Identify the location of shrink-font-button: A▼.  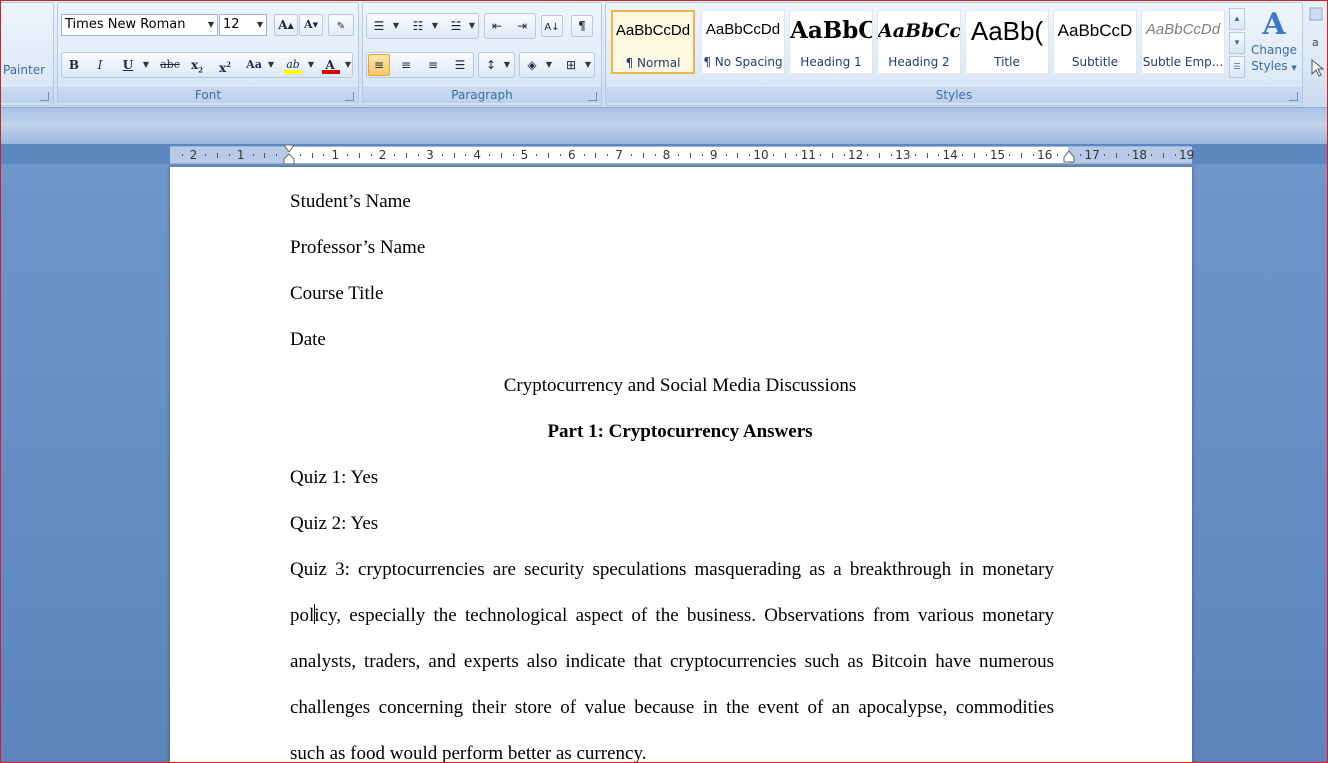
(311, 25).